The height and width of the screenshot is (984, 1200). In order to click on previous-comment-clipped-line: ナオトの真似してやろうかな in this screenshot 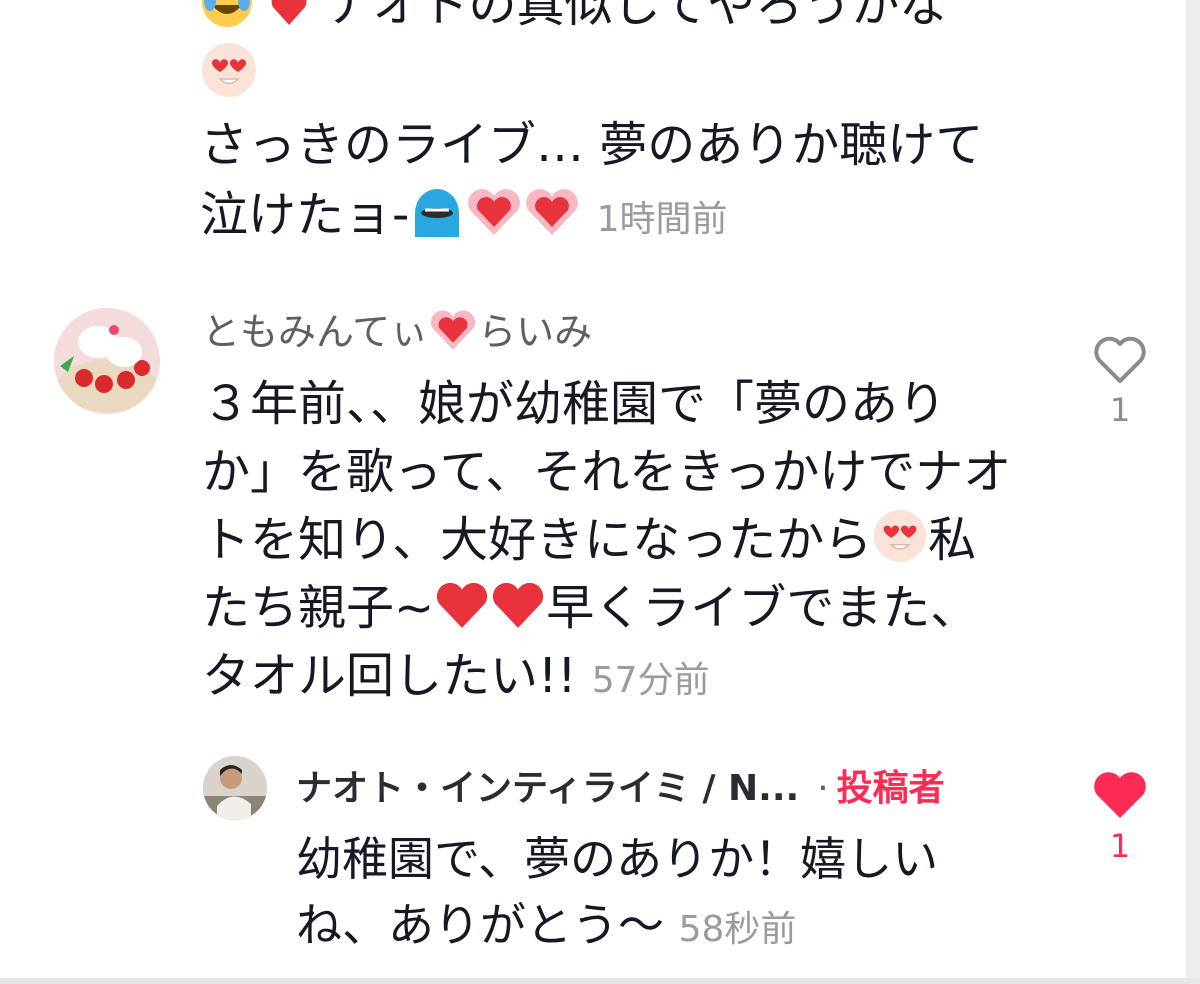, I will do `click(630, 20)`.